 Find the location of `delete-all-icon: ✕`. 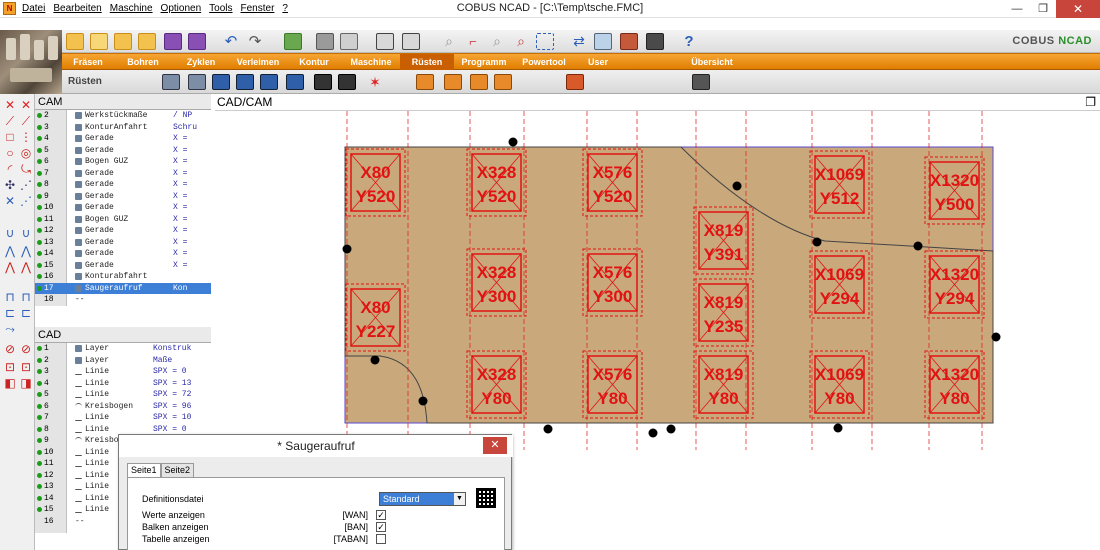

delete-all-icon: ✕ is located at coordinates (26, 105).